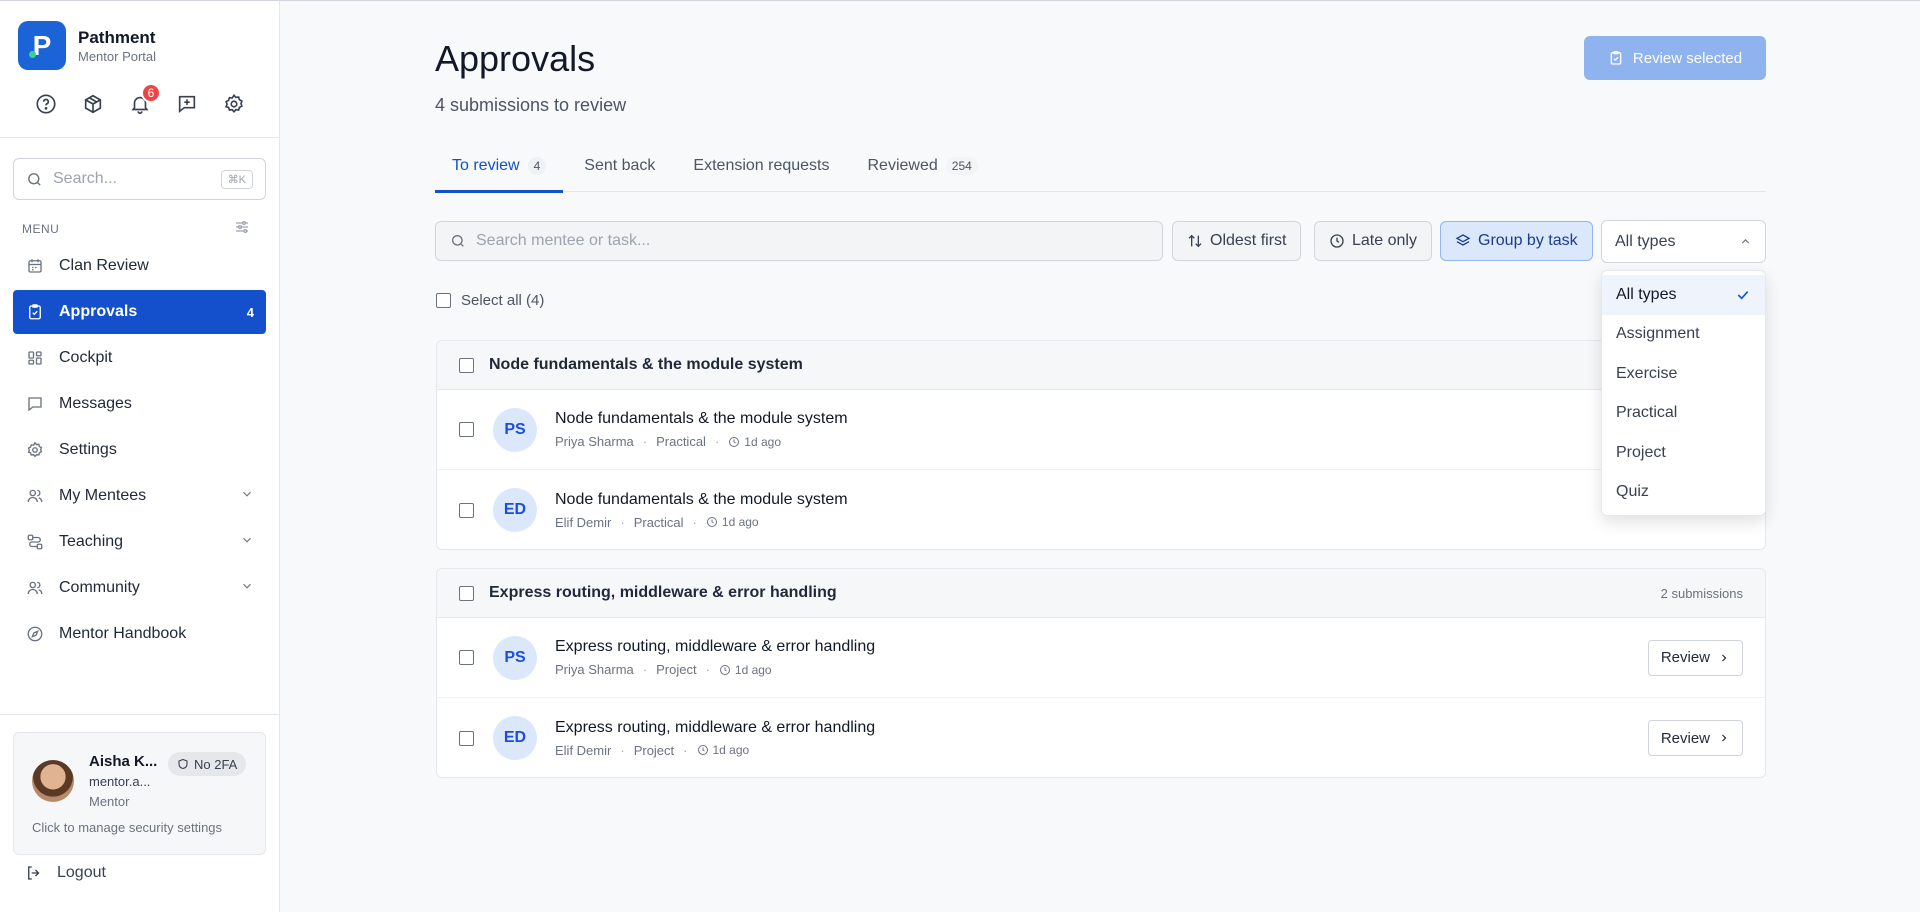  Describe the element at coordinates (236, 179) in the screenshot. I see `search-shortcut-hint: ⌘K` at that location.